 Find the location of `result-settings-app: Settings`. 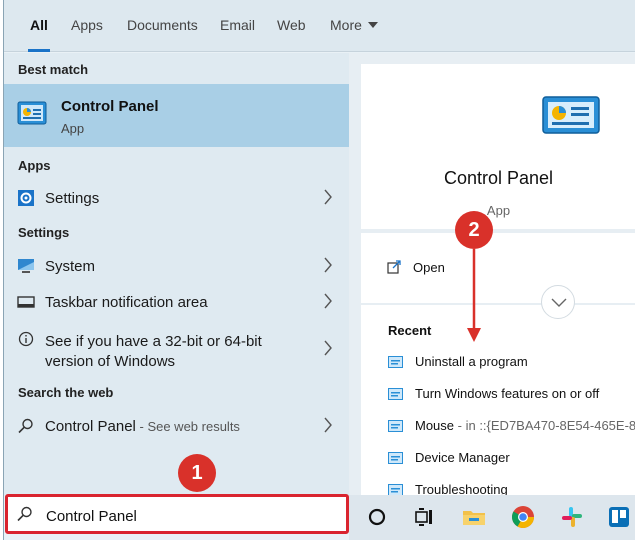

result-settings-app: Settings is located at coordinates (176, 198).